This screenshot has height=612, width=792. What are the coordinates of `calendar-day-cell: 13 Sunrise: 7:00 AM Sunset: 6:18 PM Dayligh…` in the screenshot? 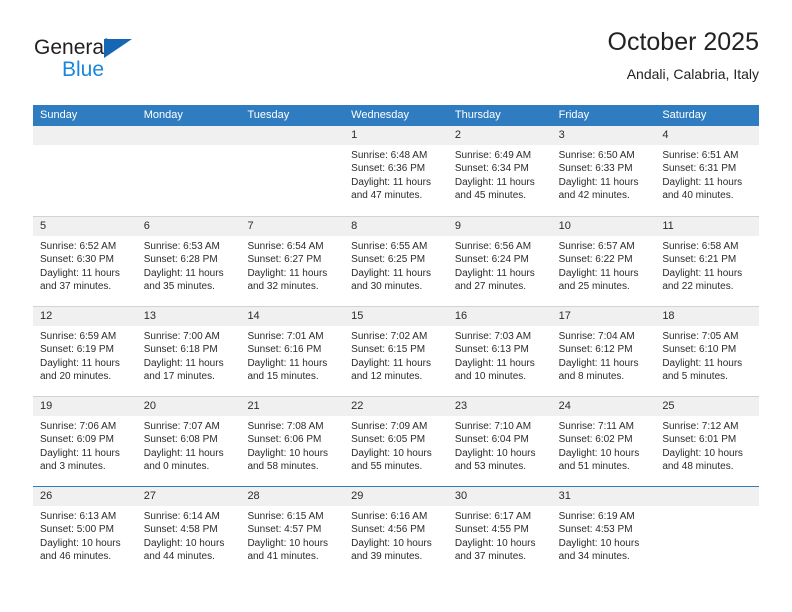 It's located at (188, 351).